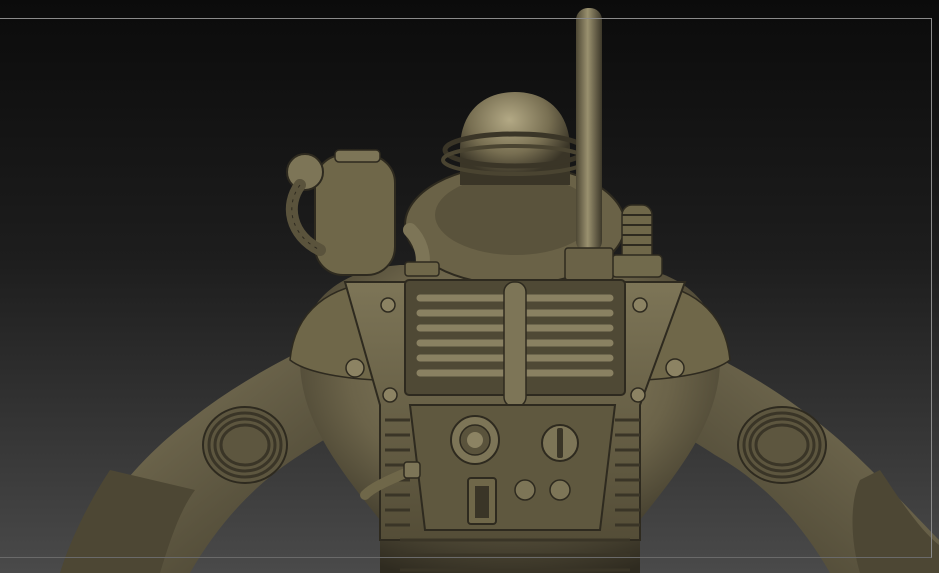  I want to click on button-left, so click(525, 490).